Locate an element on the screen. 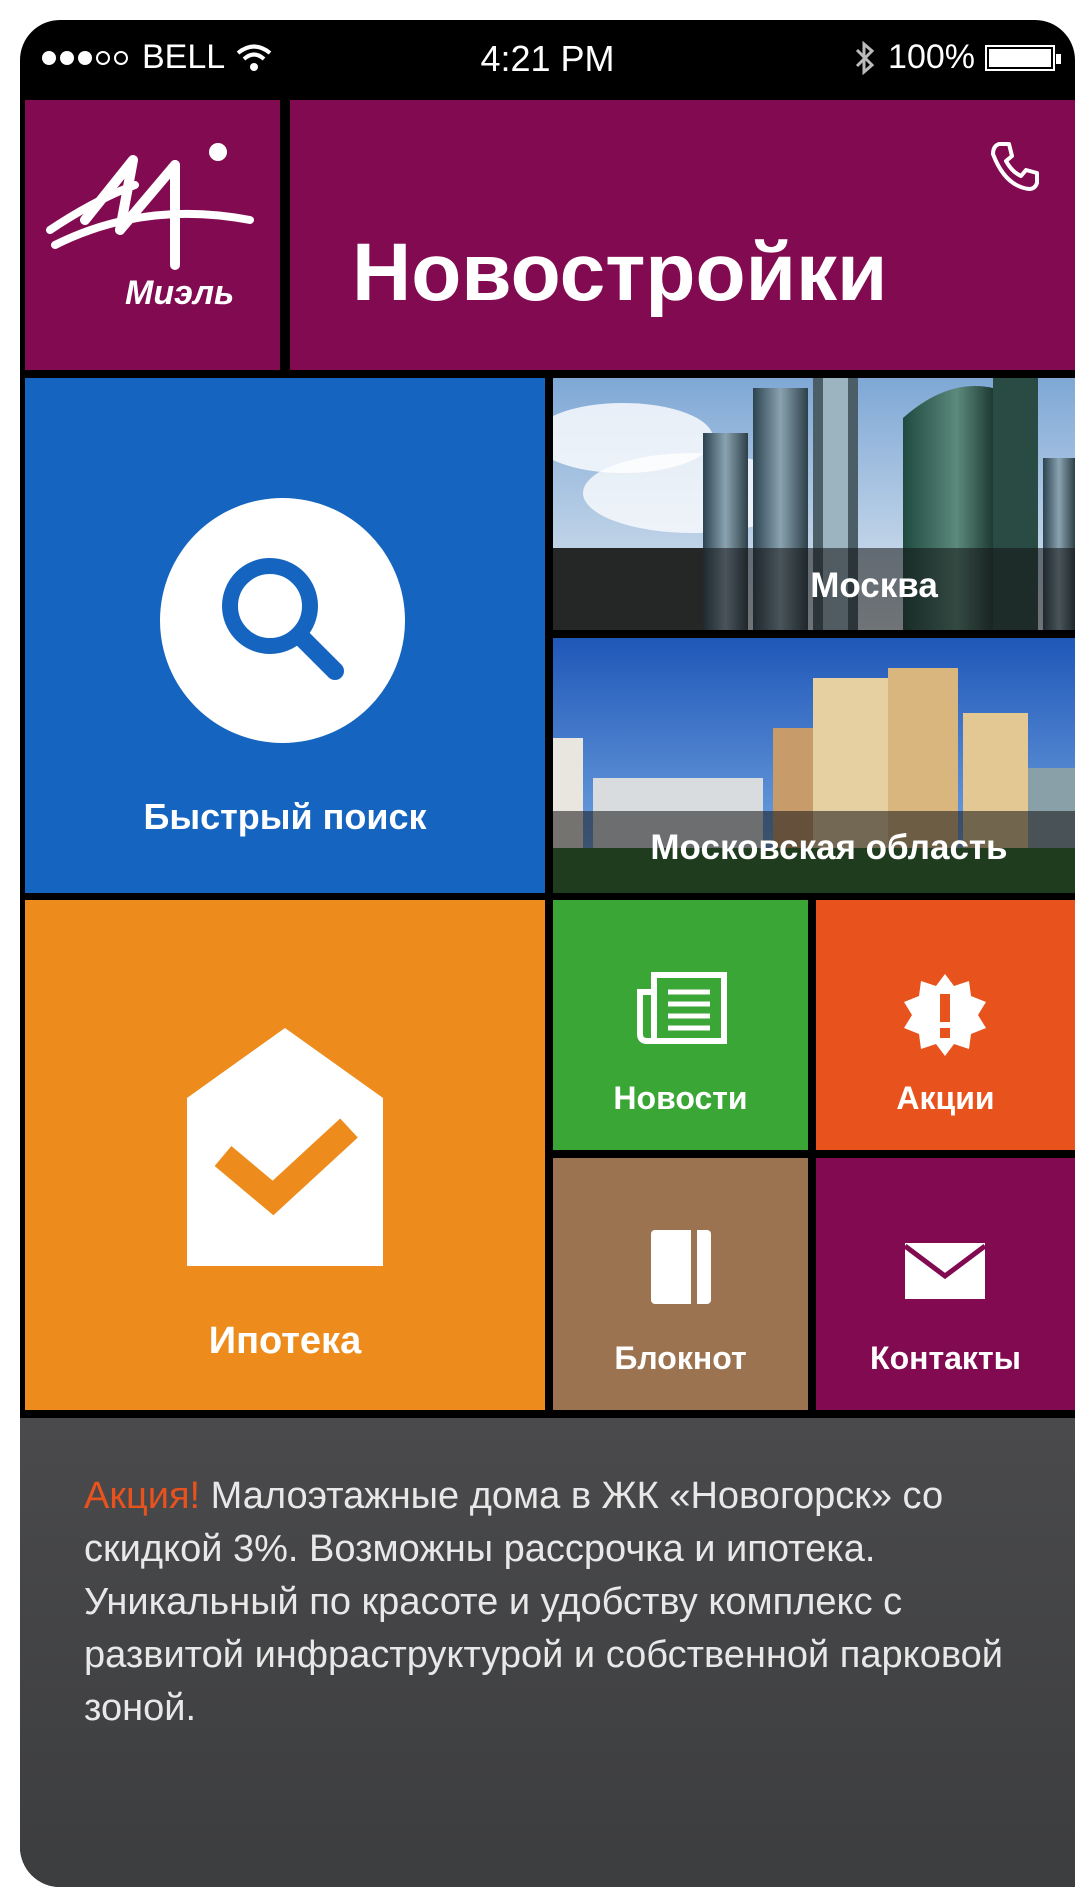 This screenshot has height=1887, width=1075. alert-badge-icon is located at coordinates (945, 1015).